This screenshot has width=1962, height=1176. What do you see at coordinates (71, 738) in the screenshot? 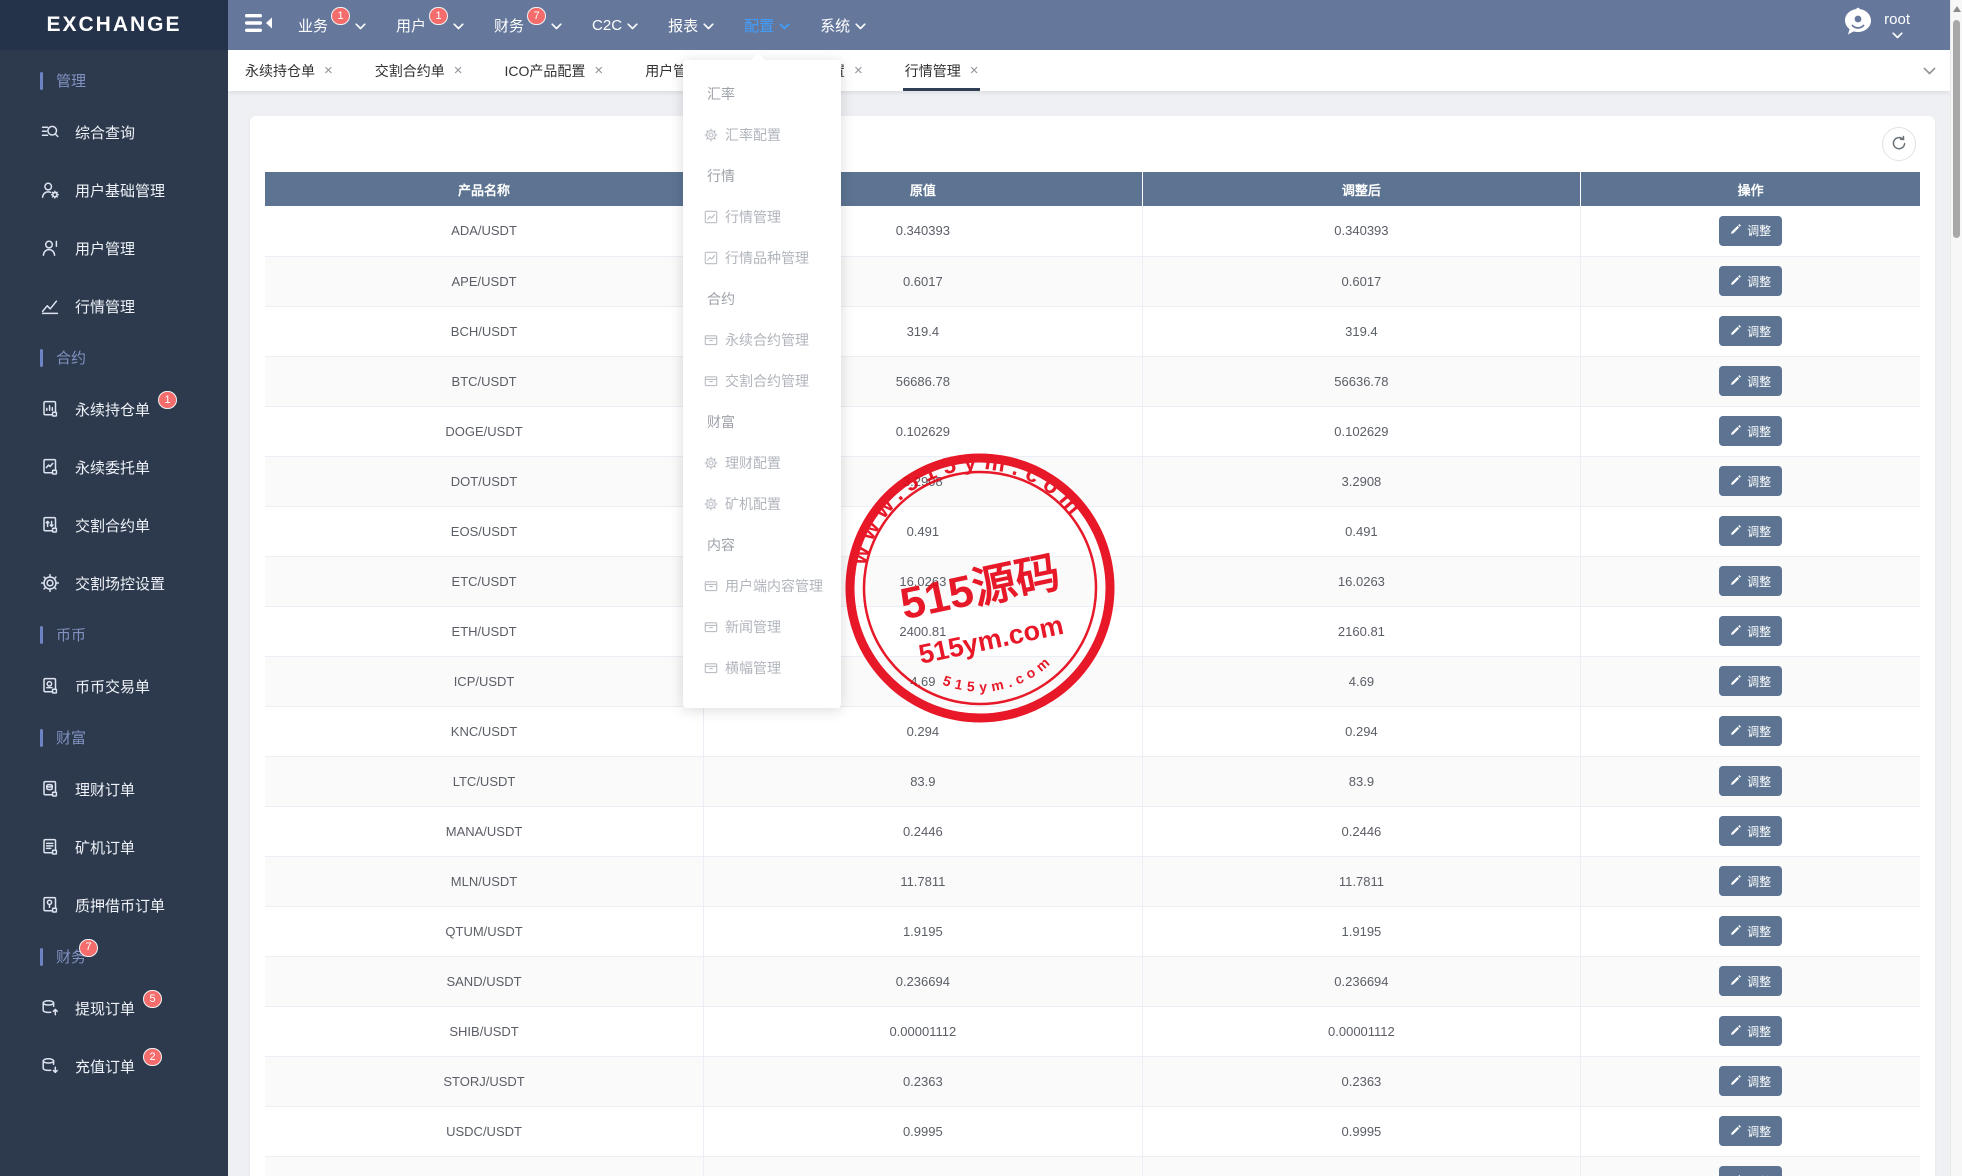
I see `sidebar-section-label: 财富` at bounding box center [71, 738].